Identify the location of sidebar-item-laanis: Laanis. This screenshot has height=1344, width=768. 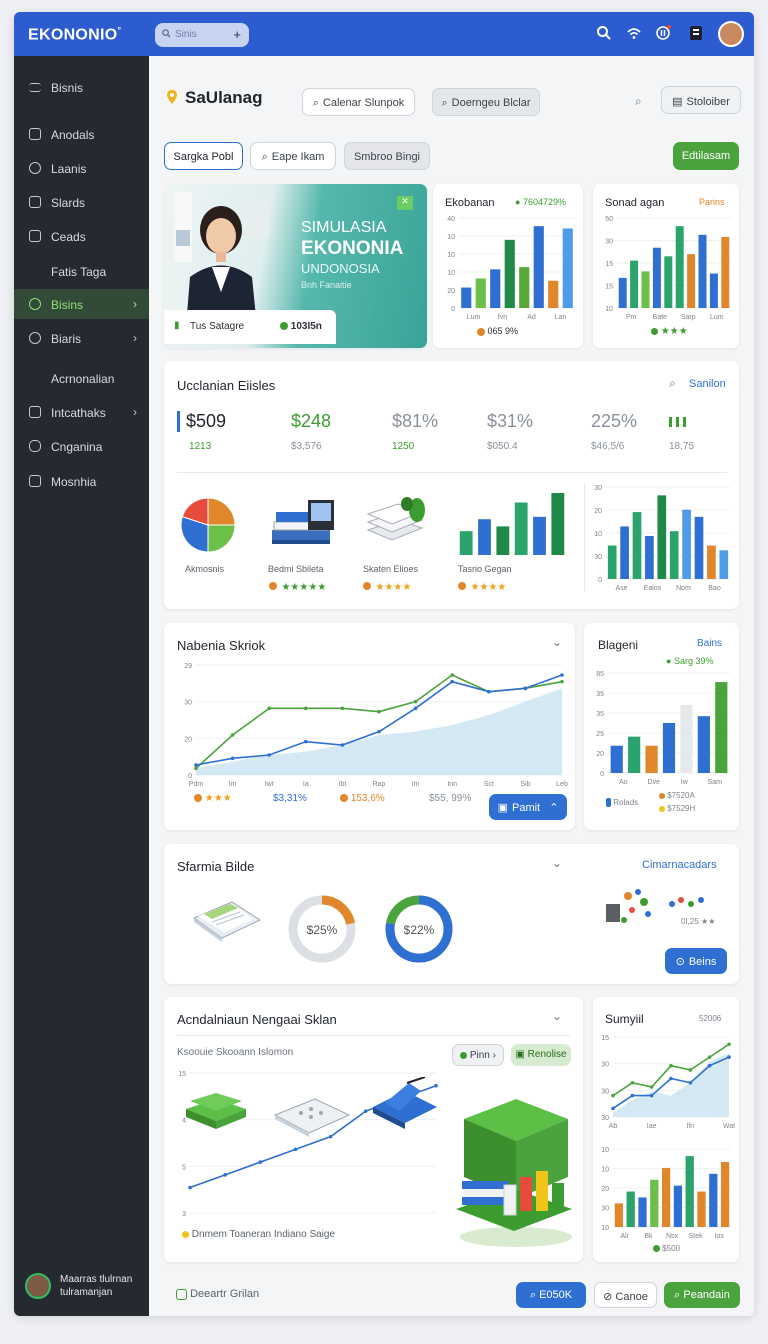
(81, 168).